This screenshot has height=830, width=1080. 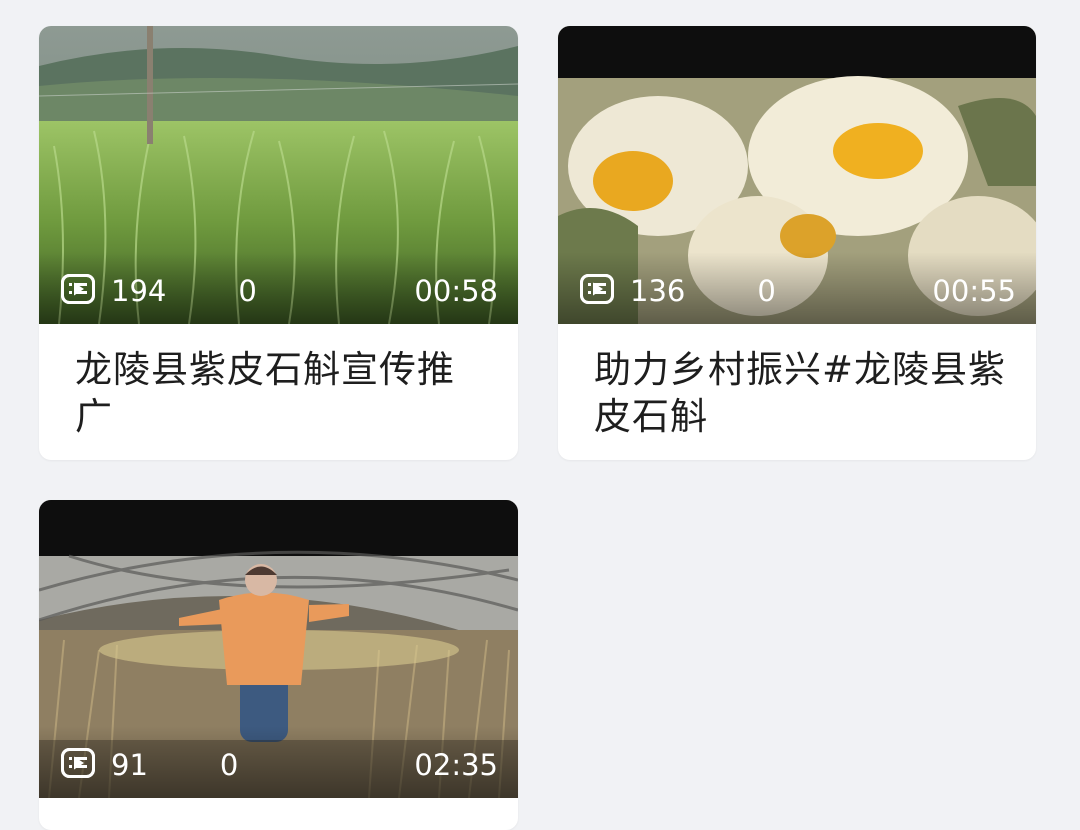 What do you see at coordinates (281, 393) in the screenshot?
I see `video-title: 龙陵县紫皮石斛宣传推广` at bounding box center [281, 393].